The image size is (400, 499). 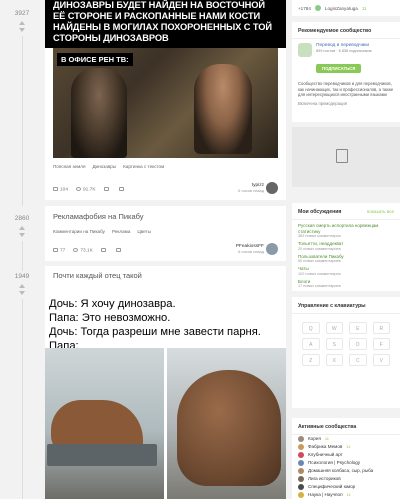 I want to click on tag-link: Комментарии на Пикабу, so click(x=79, y=231).